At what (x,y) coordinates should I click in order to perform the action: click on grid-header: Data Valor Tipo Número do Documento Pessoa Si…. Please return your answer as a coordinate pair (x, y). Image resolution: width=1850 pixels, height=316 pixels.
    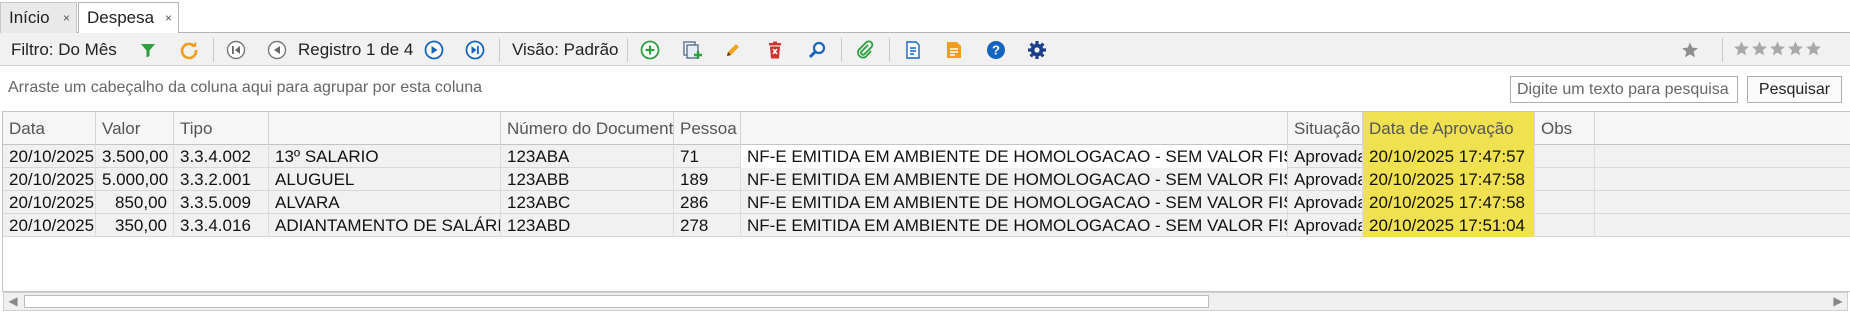
    Looking at the image, I should click on (926, 128).